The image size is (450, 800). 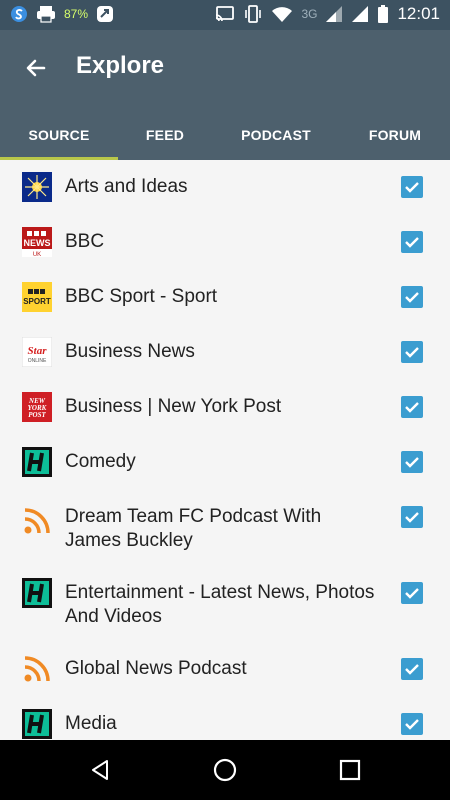 I want to click on list-item: Star ONLINE Business News, so click(x=225, y=352).